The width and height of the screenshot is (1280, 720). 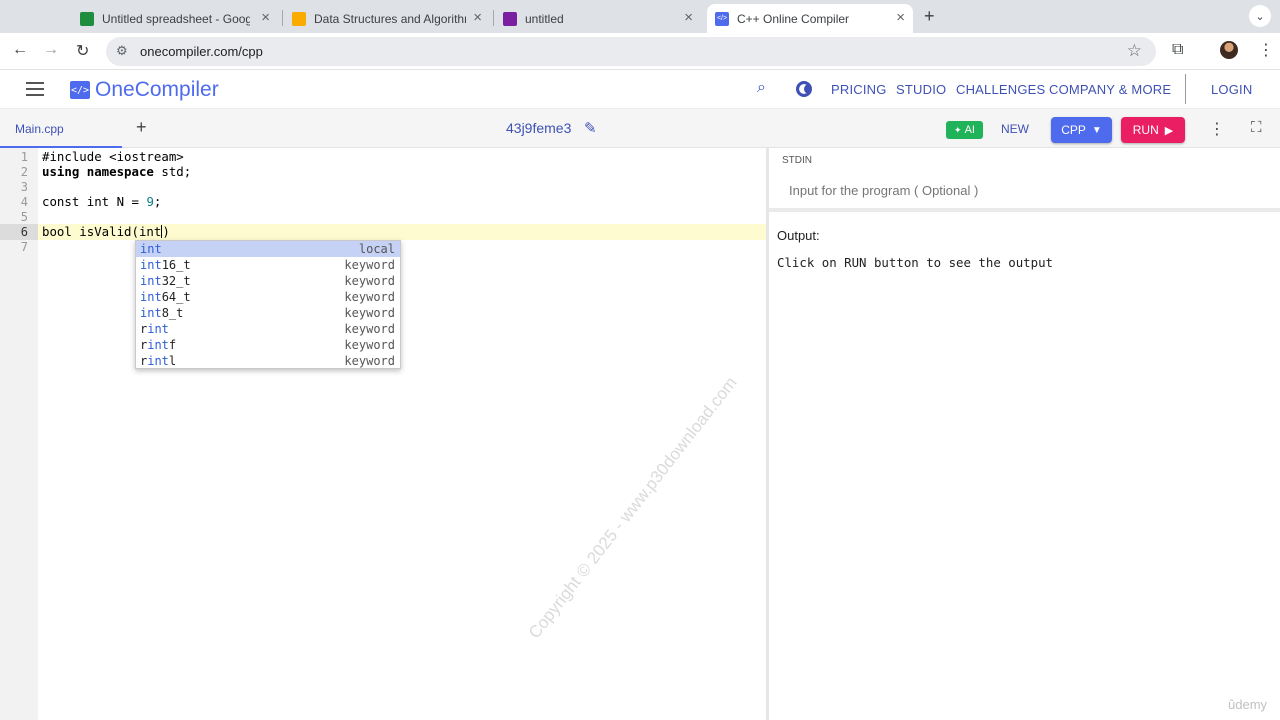 What do you see at coordinates (538, 128) in the screenshot?
I see `snippet-title: 43j9feme3` at bounding box center [538, 128].